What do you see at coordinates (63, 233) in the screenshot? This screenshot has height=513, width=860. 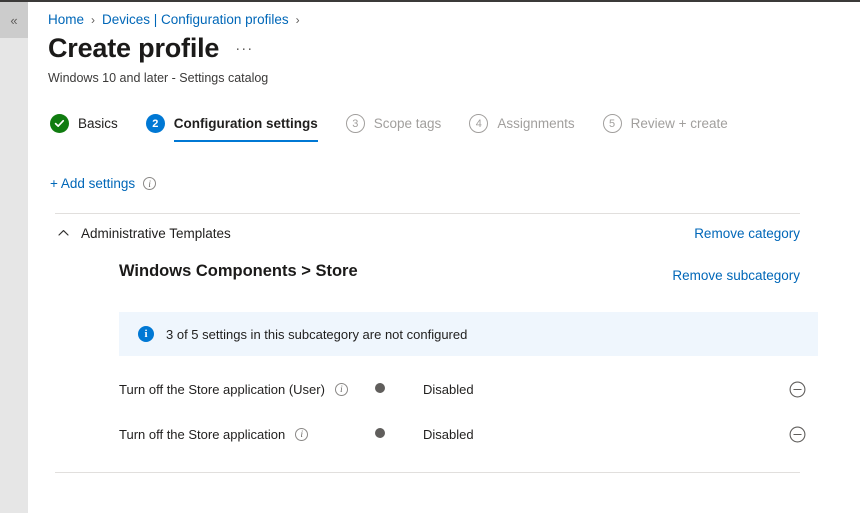 I see `chevron-up-icon` at bounding box center [63, 233].